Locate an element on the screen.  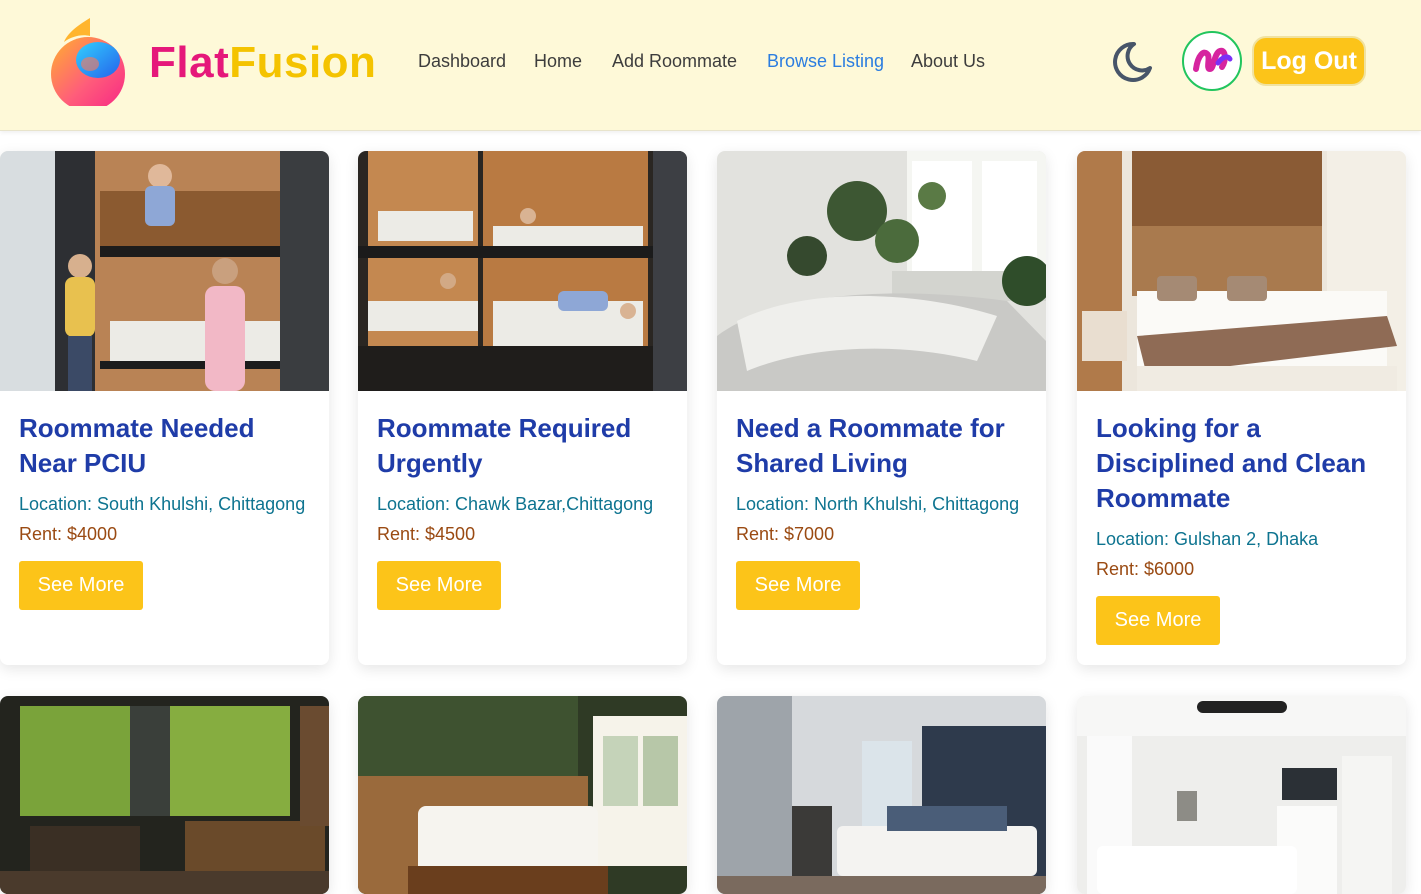
avatar-logo-icon is located at coordinates (1213, 60).